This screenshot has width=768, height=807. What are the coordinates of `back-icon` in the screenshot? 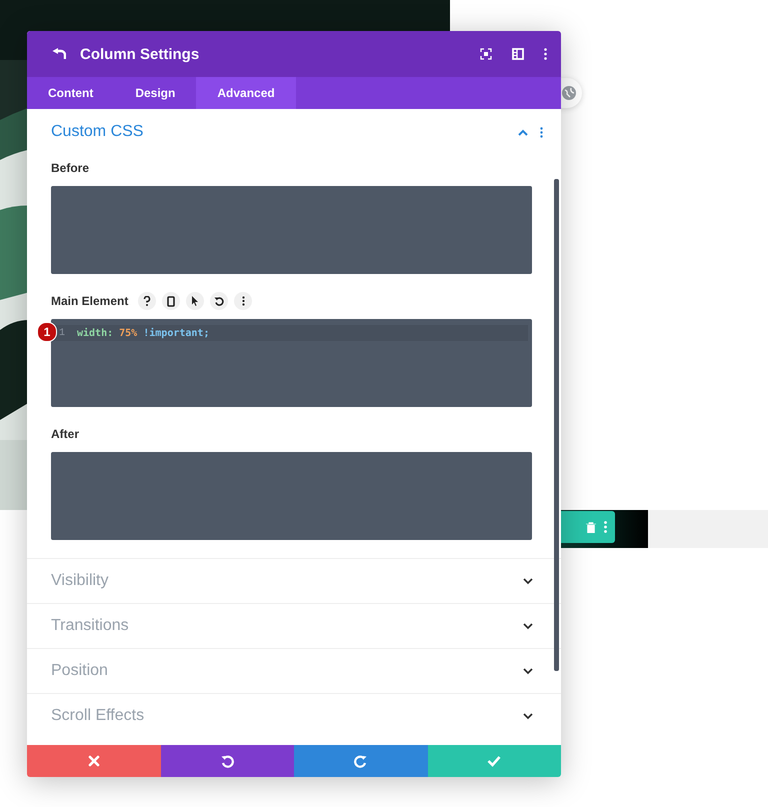 It's located at (59, 54).